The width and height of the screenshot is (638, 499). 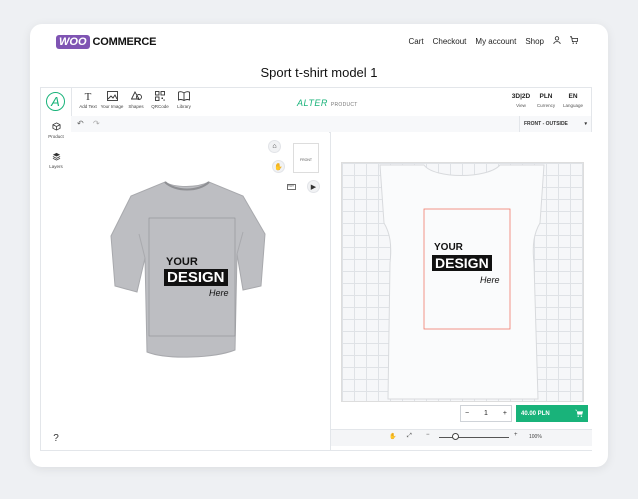 I want to click on chevron-down-icon: ▾, so click(x=585, y=124).